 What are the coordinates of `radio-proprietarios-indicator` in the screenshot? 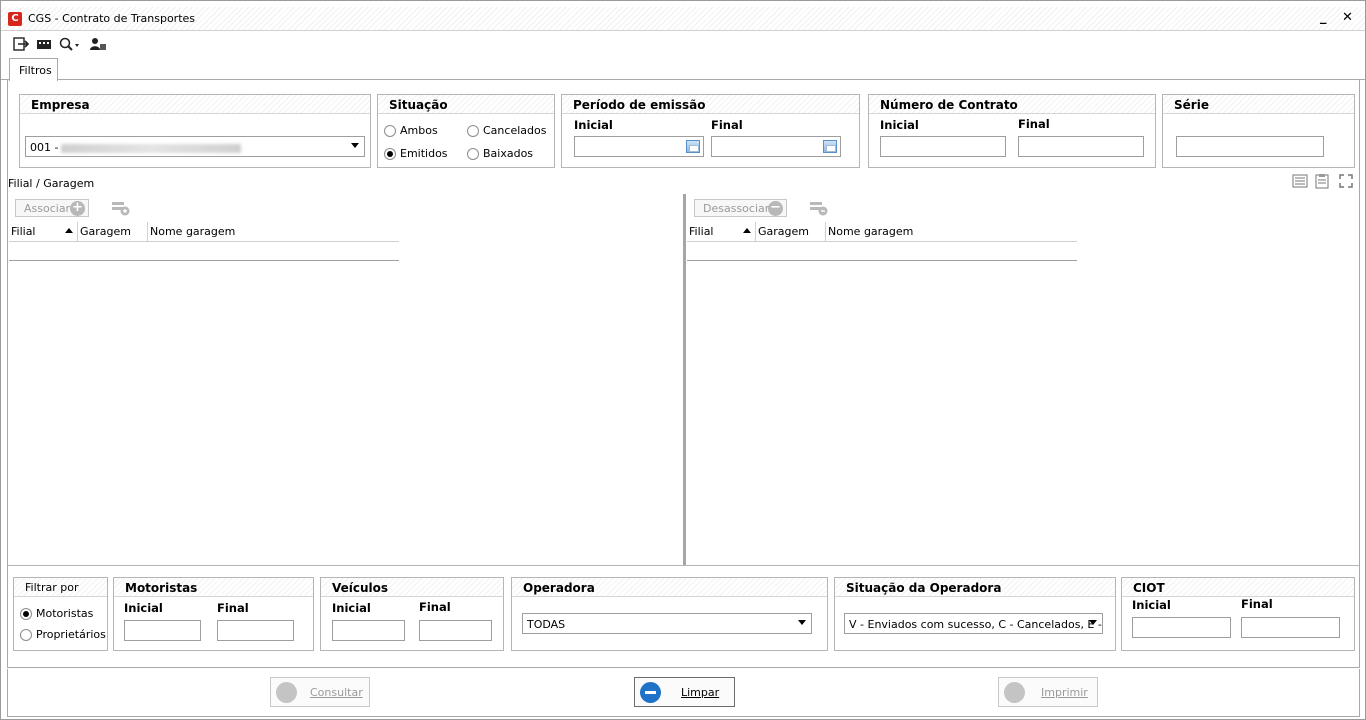 It's located at (26, 634).